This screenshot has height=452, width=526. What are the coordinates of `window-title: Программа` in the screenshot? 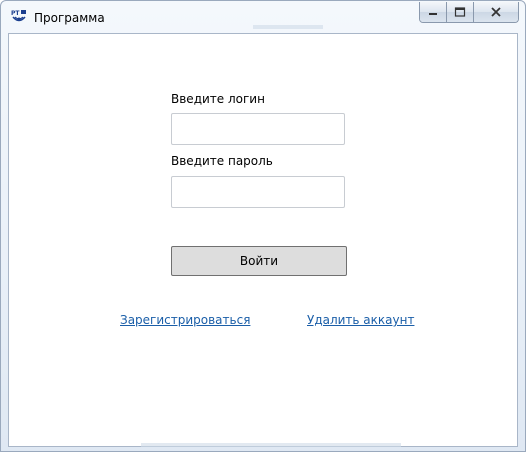 It's located at (69, 18).